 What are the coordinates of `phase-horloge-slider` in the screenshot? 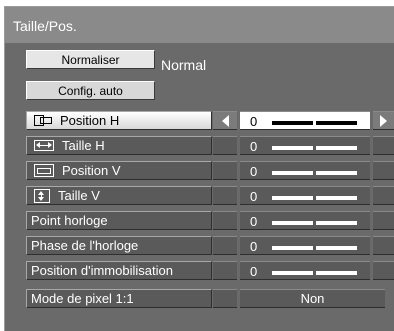 It's located at (314, 247).